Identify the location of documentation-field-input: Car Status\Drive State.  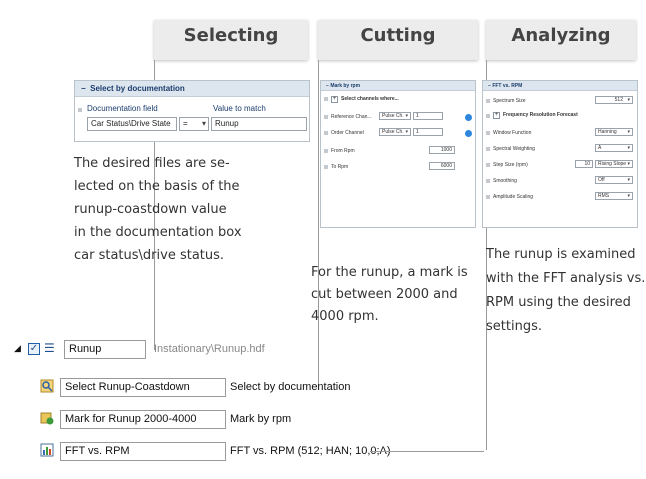
(132, 124).